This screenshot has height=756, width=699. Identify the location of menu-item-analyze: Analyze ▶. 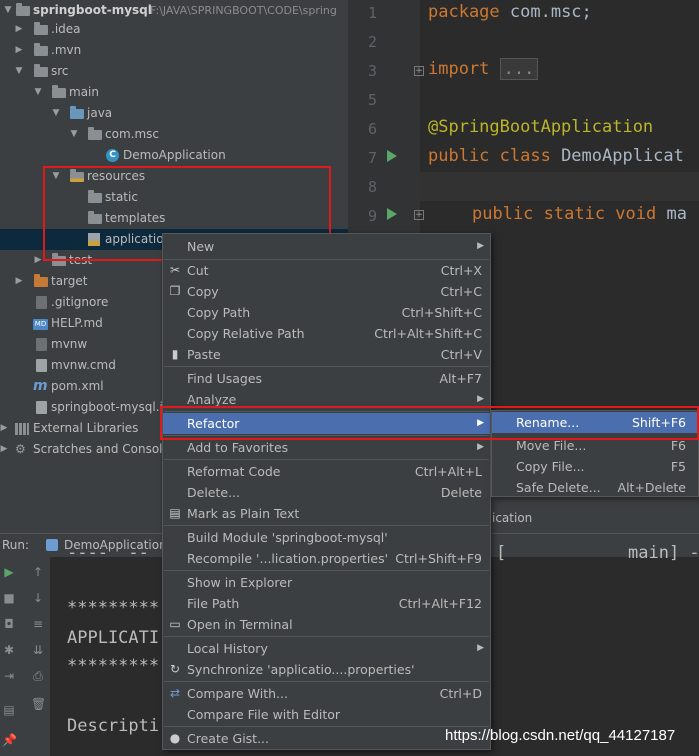
(326, 399).